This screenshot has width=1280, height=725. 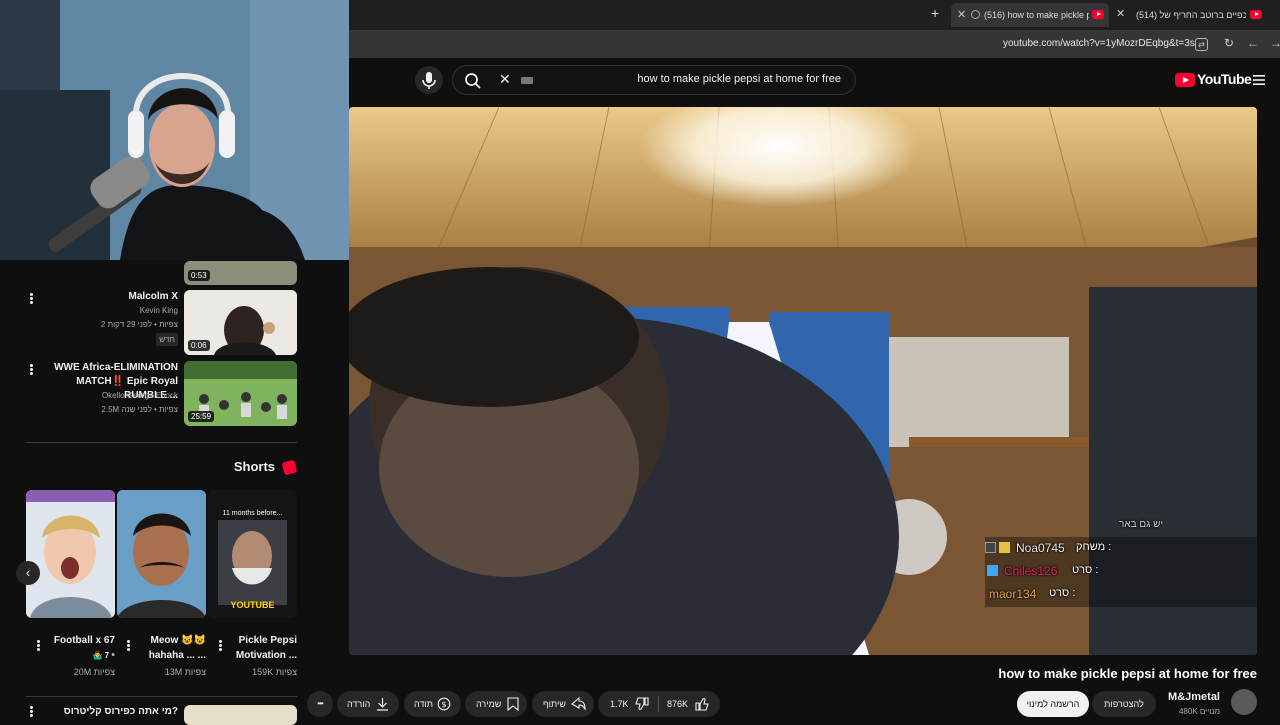 I want to click on youtube-logo-text: YouTube, so click(x=1224, y=79).